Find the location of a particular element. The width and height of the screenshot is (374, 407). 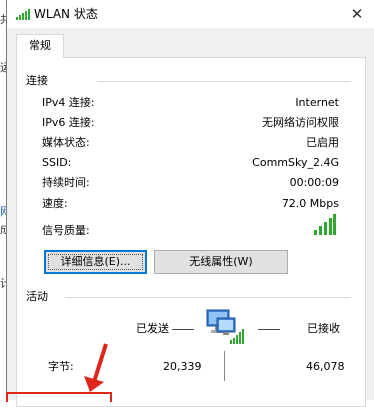

duration-label: 持续时间: is located at coordinates (66, 182).